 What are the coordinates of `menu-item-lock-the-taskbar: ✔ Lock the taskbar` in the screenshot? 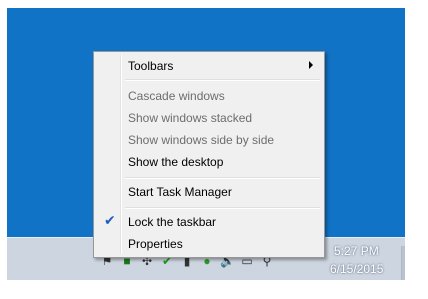 It's located at (209, 222).